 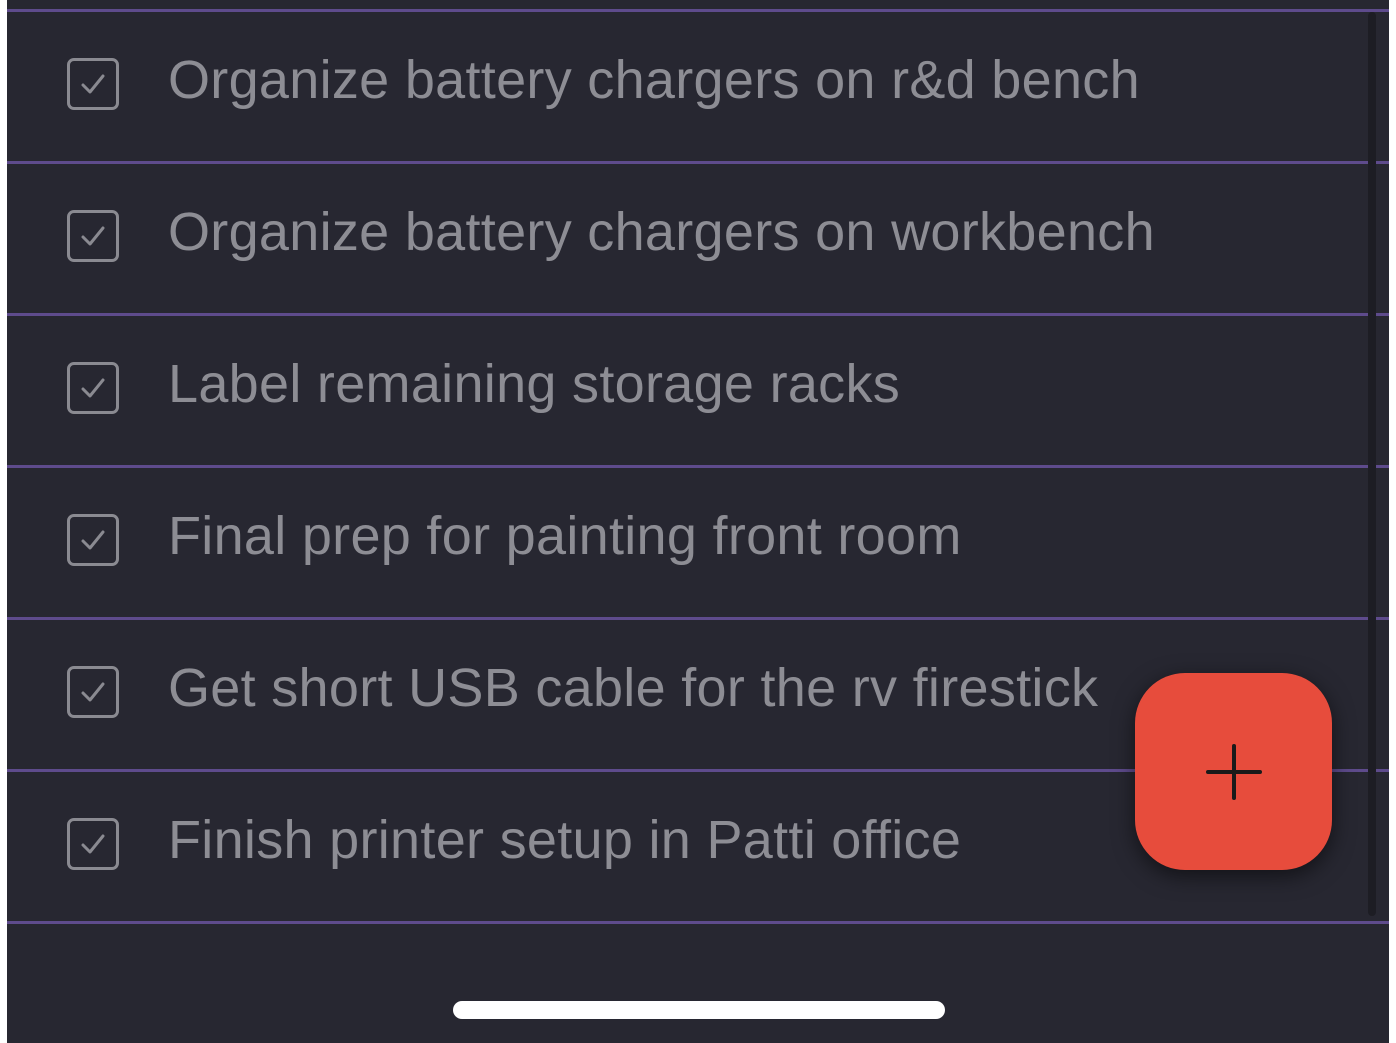 I want to click on task-label: Finish printer setup in Patti office, so click(x=565, y=840).